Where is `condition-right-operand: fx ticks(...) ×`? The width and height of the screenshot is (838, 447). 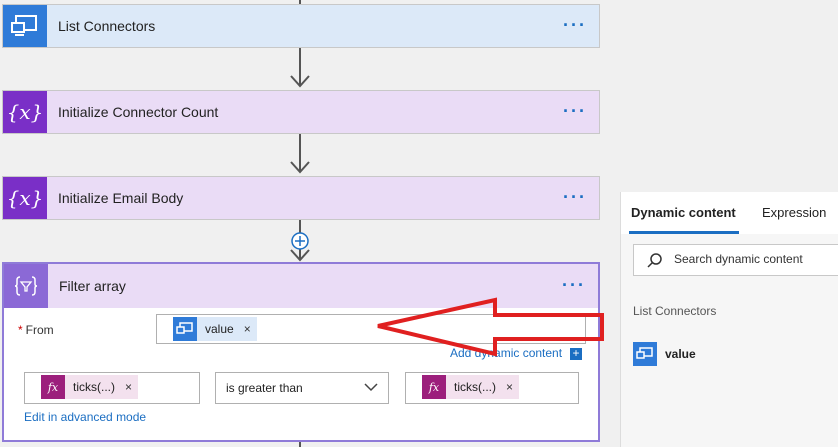
condition-right-operand: fx ticks(...) × is located at coordinates (492, 388).